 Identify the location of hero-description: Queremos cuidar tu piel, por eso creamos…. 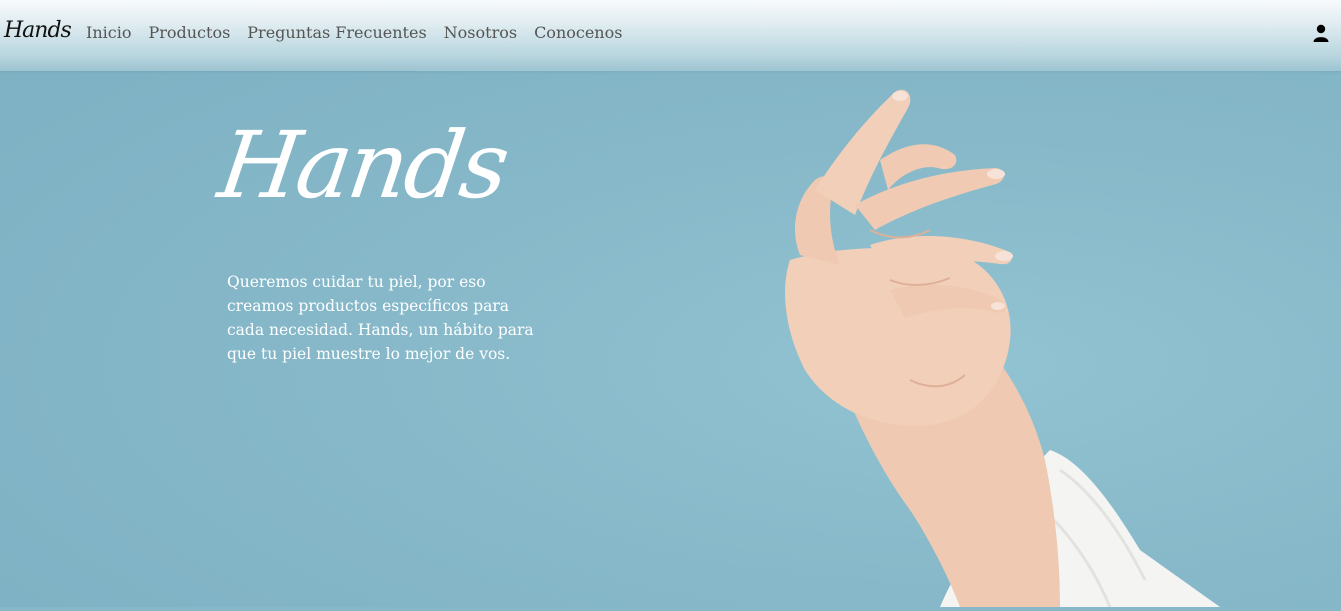
(380, 318).